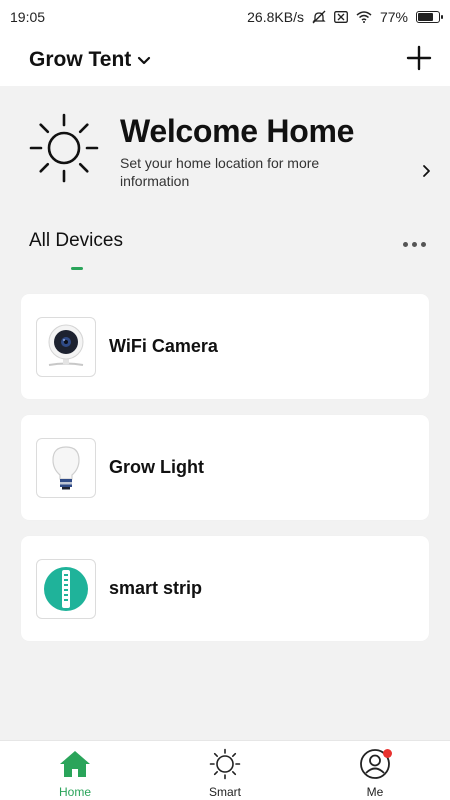  Describe the element at coordinates (375, 764) in the screenshot. I see `user-icon` at that location.